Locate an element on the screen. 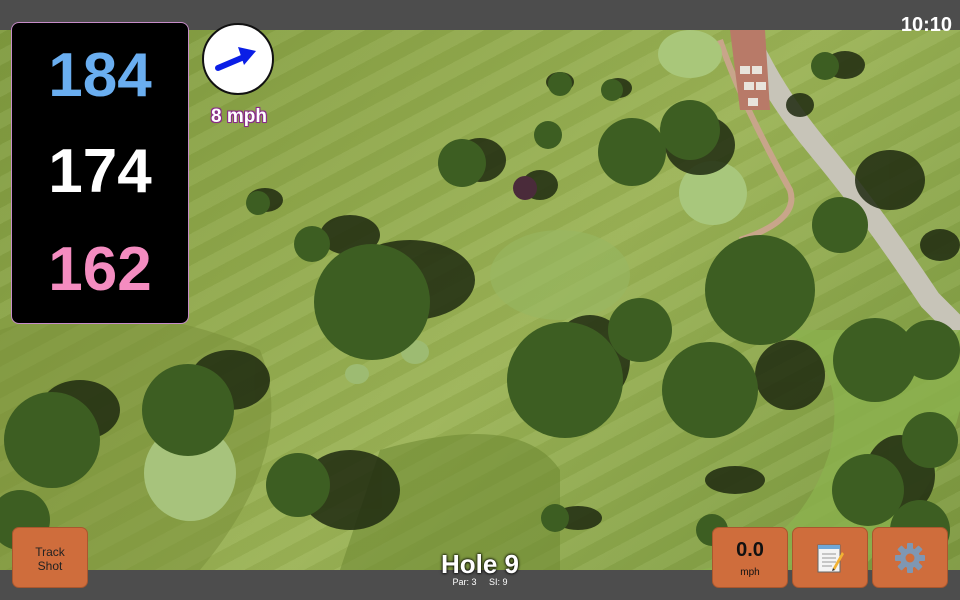 This screenshot has width=960, height=600. speed-value: 0.0 is located at coordinates (750, 550).